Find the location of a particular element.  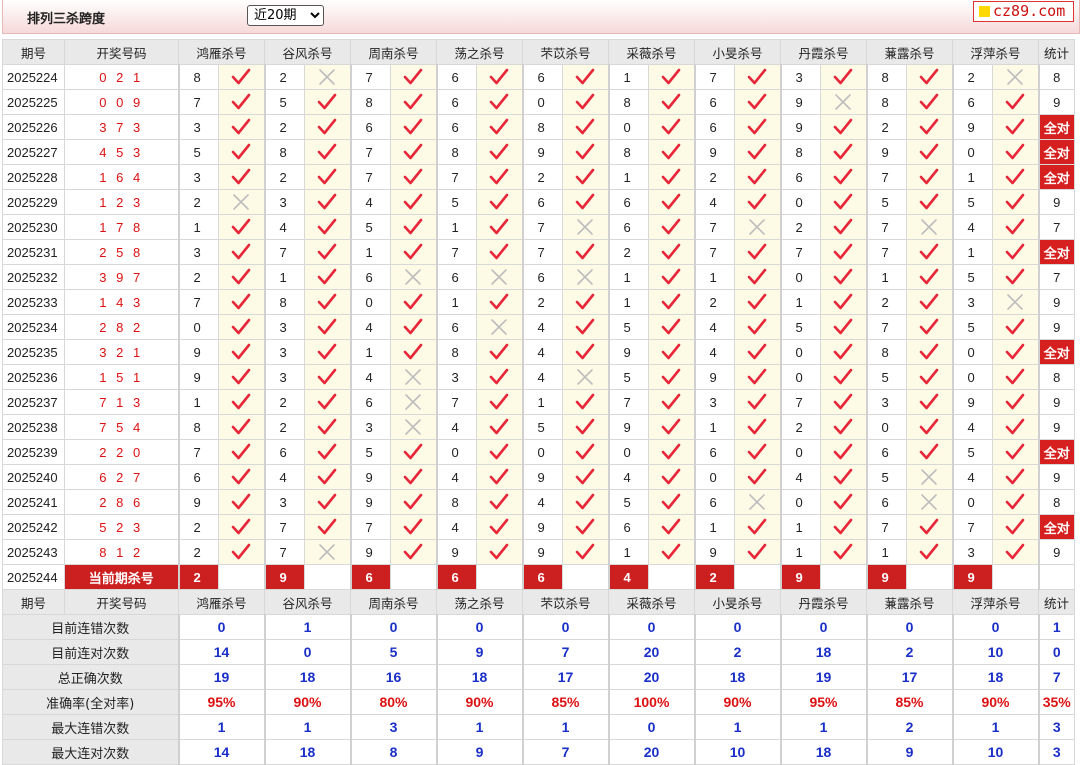

kill-number-cell: 2 is located at coordinates (800, 227).